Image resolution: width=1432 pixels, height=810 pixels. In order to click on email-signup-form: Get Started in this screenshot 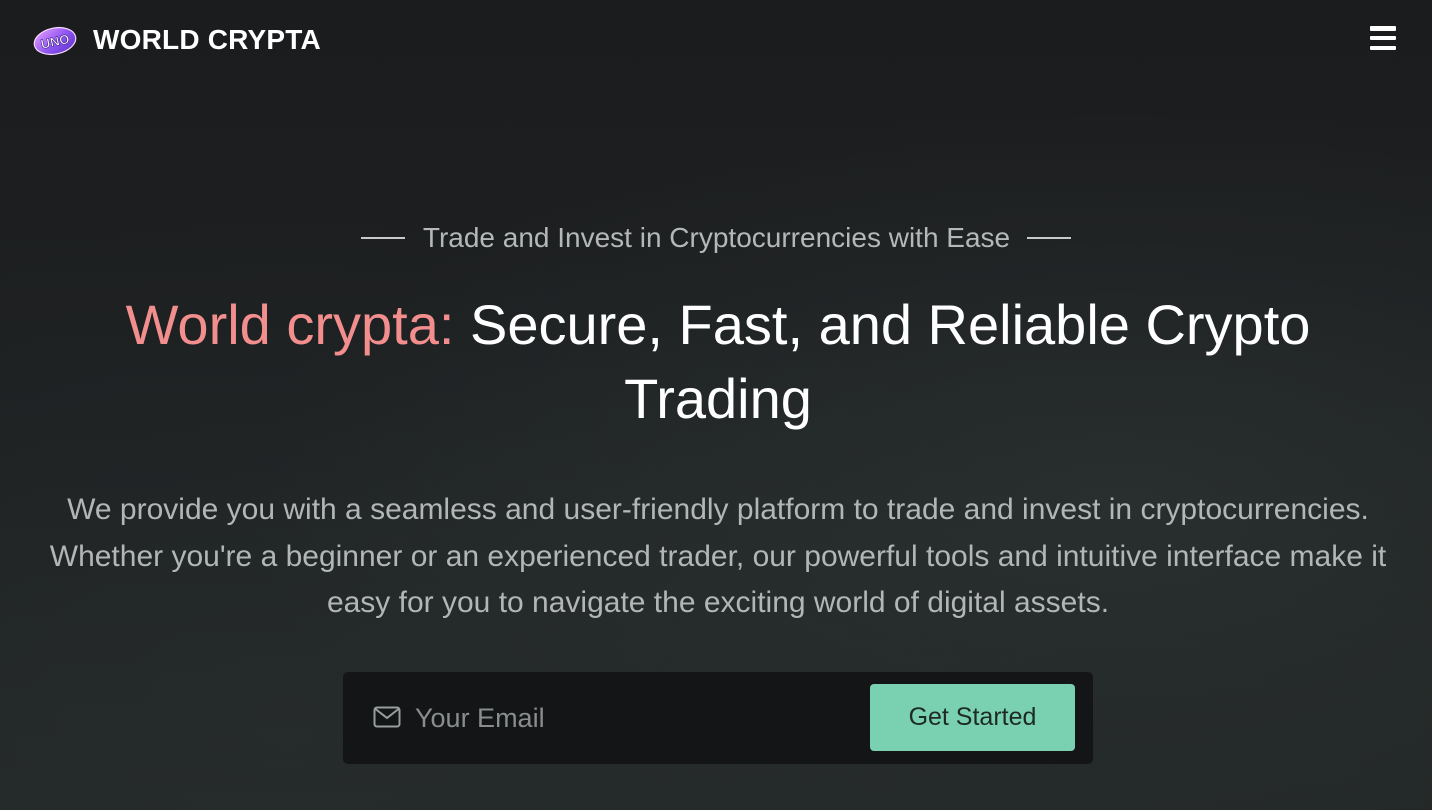, I will do `click(718, 718)`.